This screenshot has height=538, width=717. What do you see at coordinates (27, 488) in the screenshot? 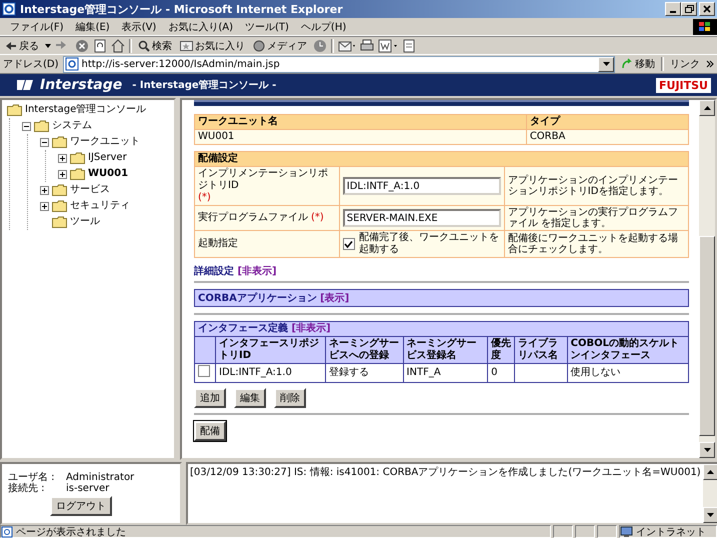
I see `server-label: 接続先 :` at bounding box center [27, 488].